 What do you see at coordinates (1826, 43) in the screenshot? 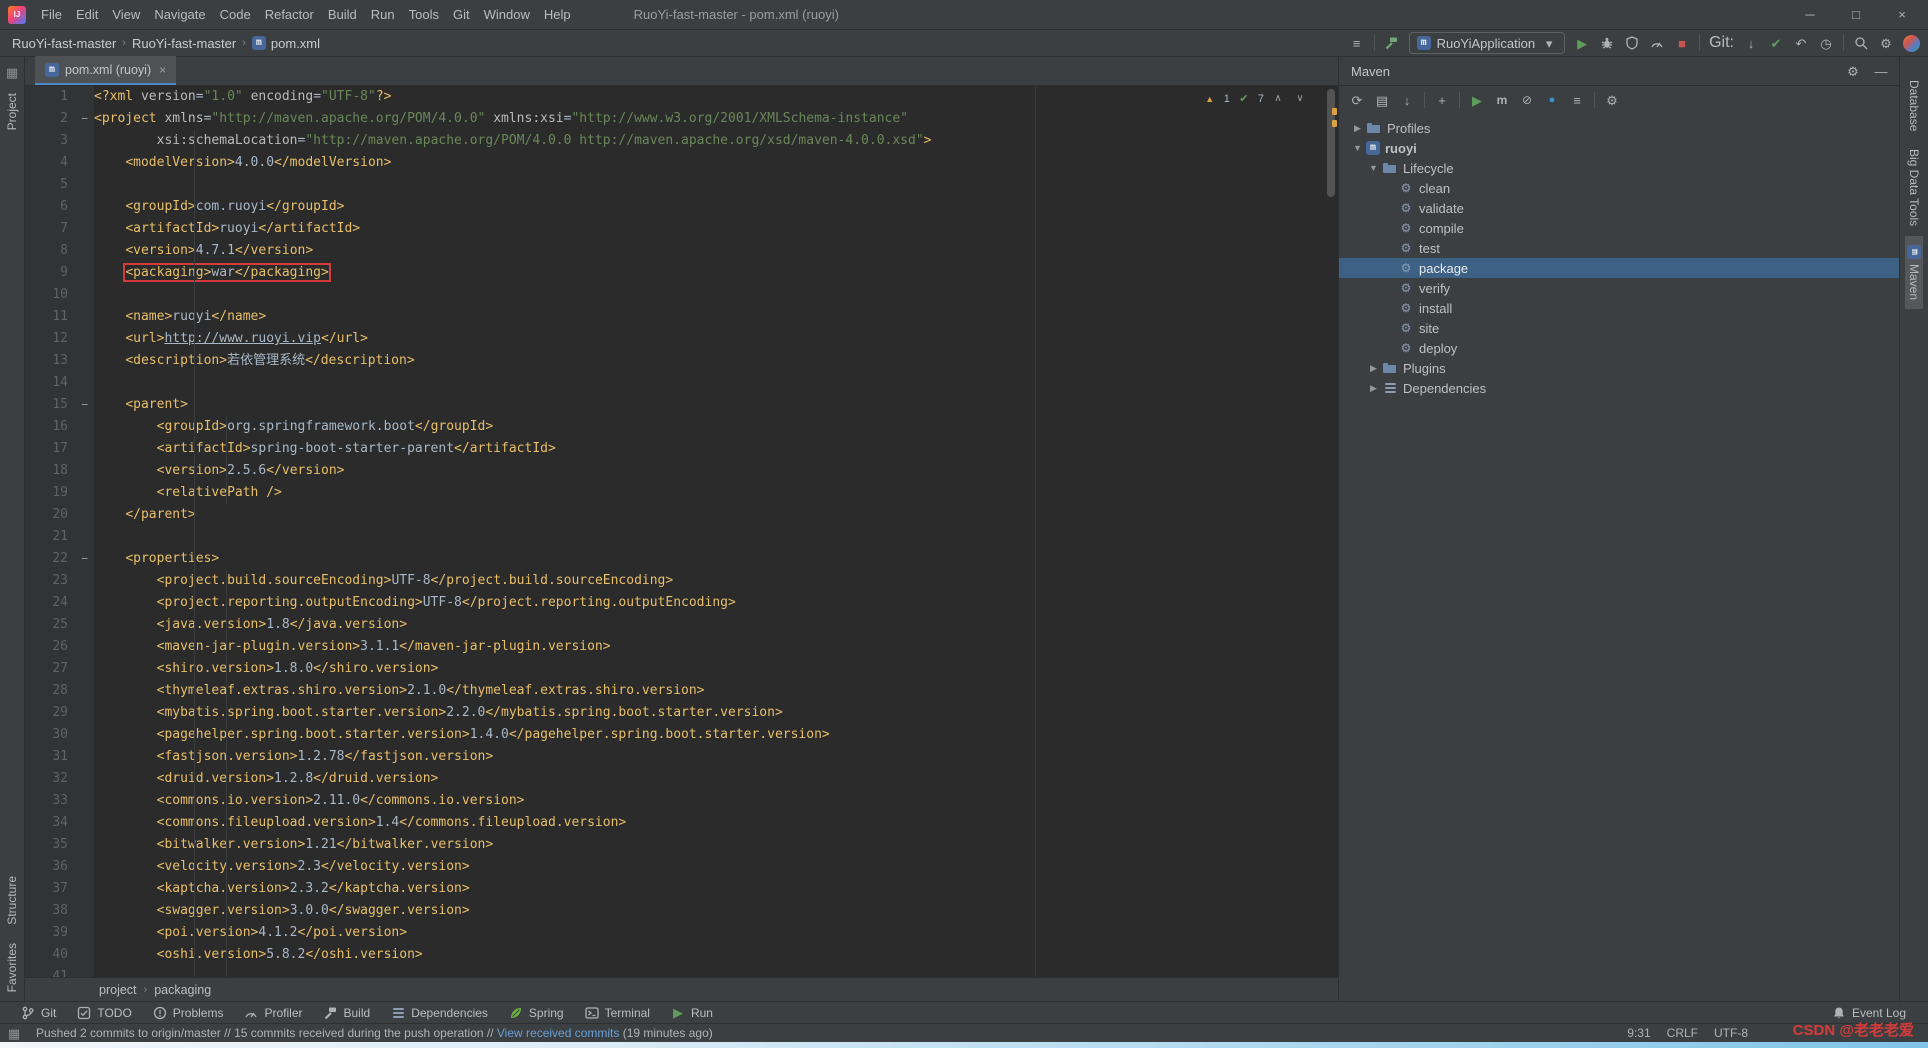
I see `show-history-icon: ◷` at bounding box center [1826, 43].